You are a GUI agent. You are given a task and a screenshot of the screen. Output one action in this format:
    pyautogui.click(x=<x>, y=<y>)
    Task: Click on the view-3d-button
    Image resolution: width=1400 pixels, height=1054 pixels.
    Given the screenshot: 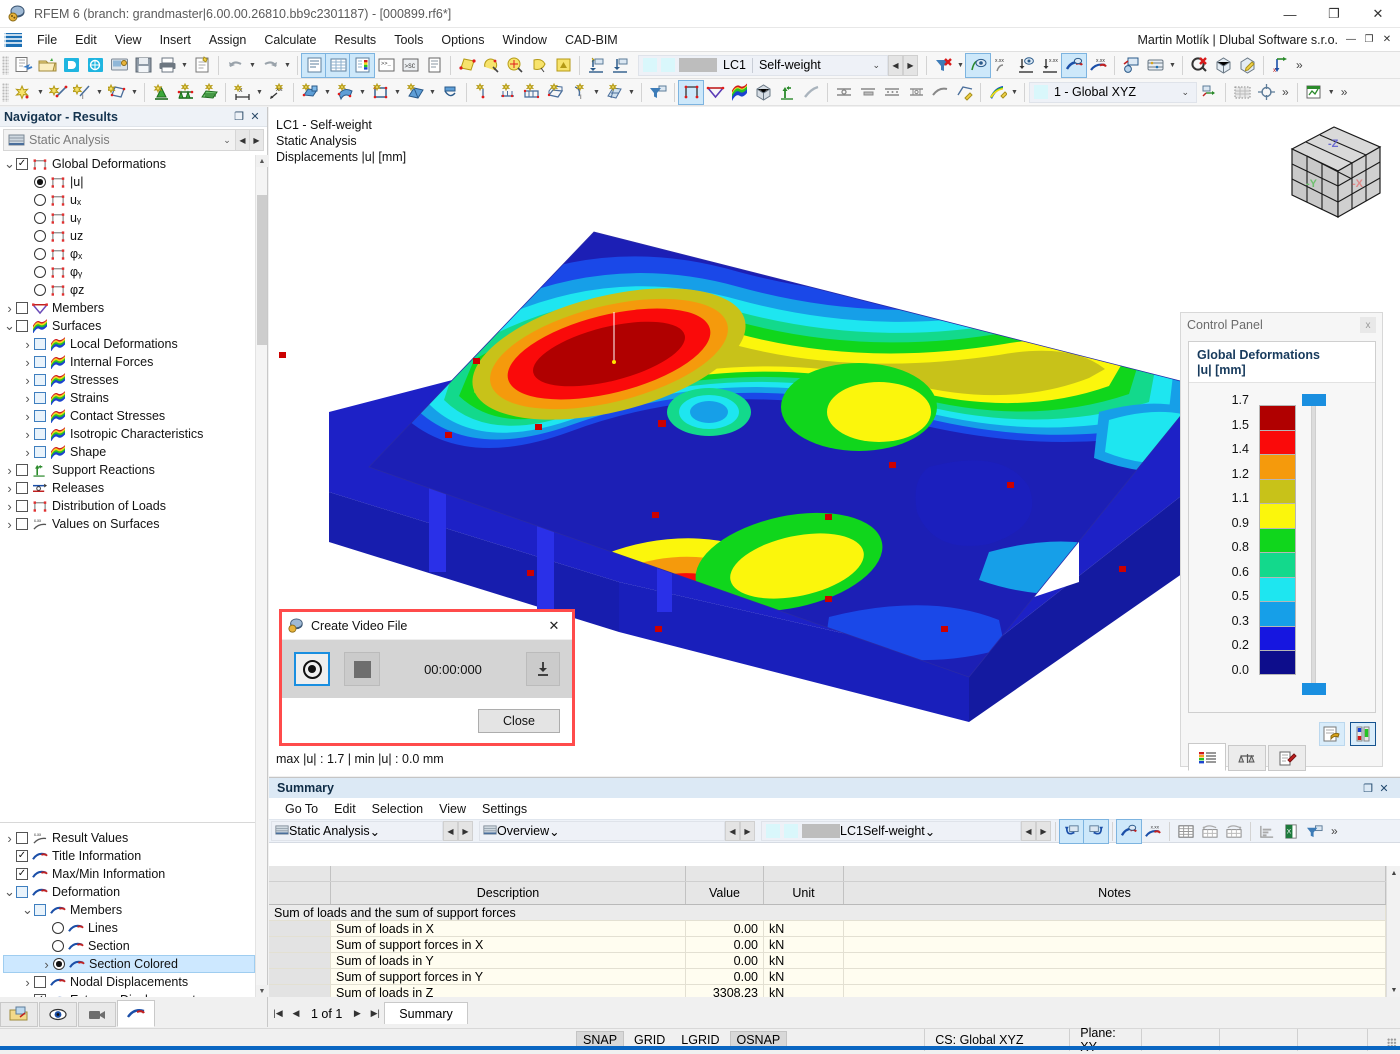 What is the action you would take?
    pyautogui.click(x=1223, y=65)
    